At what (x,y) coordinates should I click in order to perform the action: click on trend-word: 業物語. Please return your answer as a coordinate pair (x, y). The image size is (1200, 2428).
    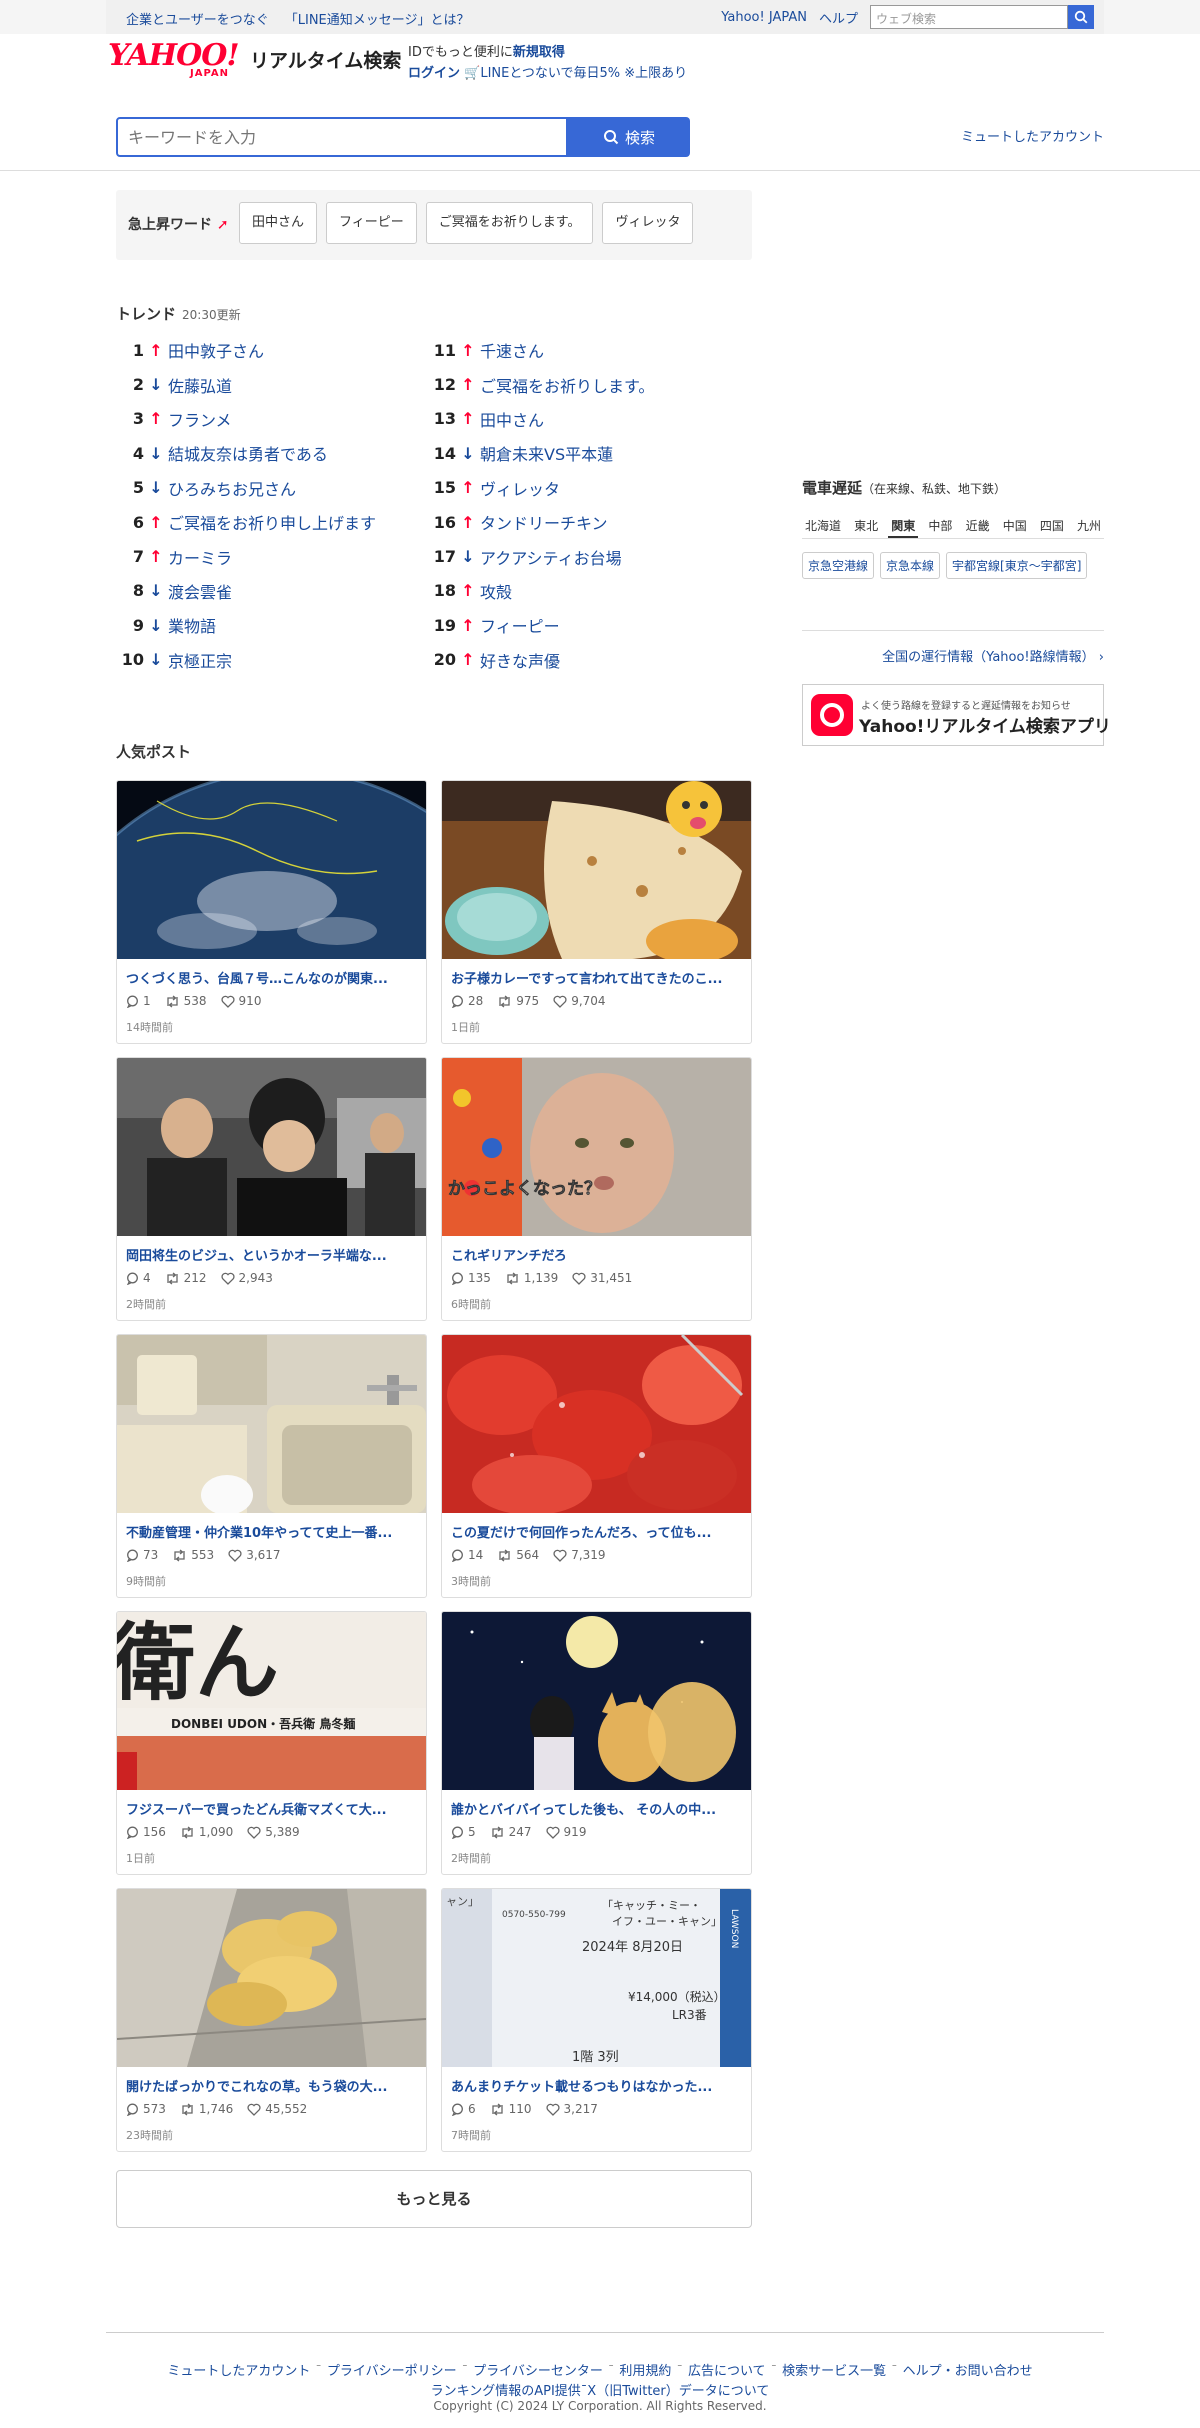
    Looking at the image, I should click on (192, 625).